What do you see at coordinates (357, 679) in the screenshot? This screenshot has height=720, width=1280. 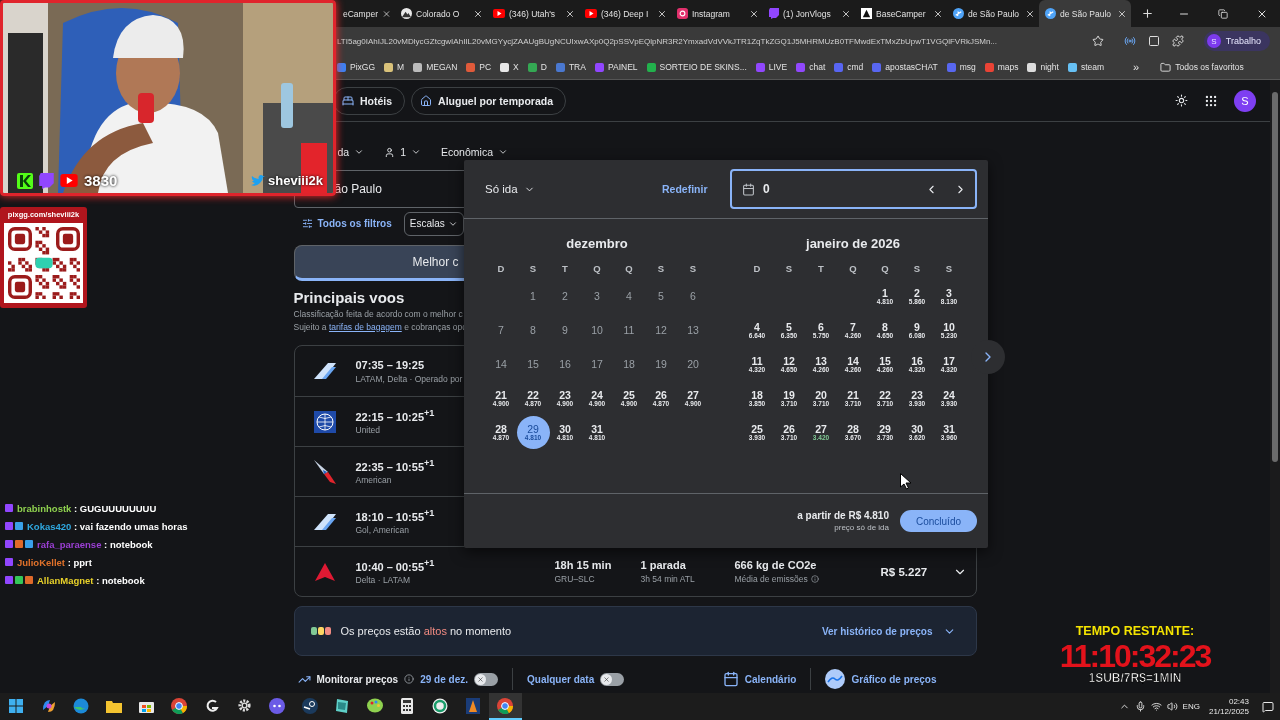 I see `track-prices-label: Monitorar preços` at bounding box center [357, 679].